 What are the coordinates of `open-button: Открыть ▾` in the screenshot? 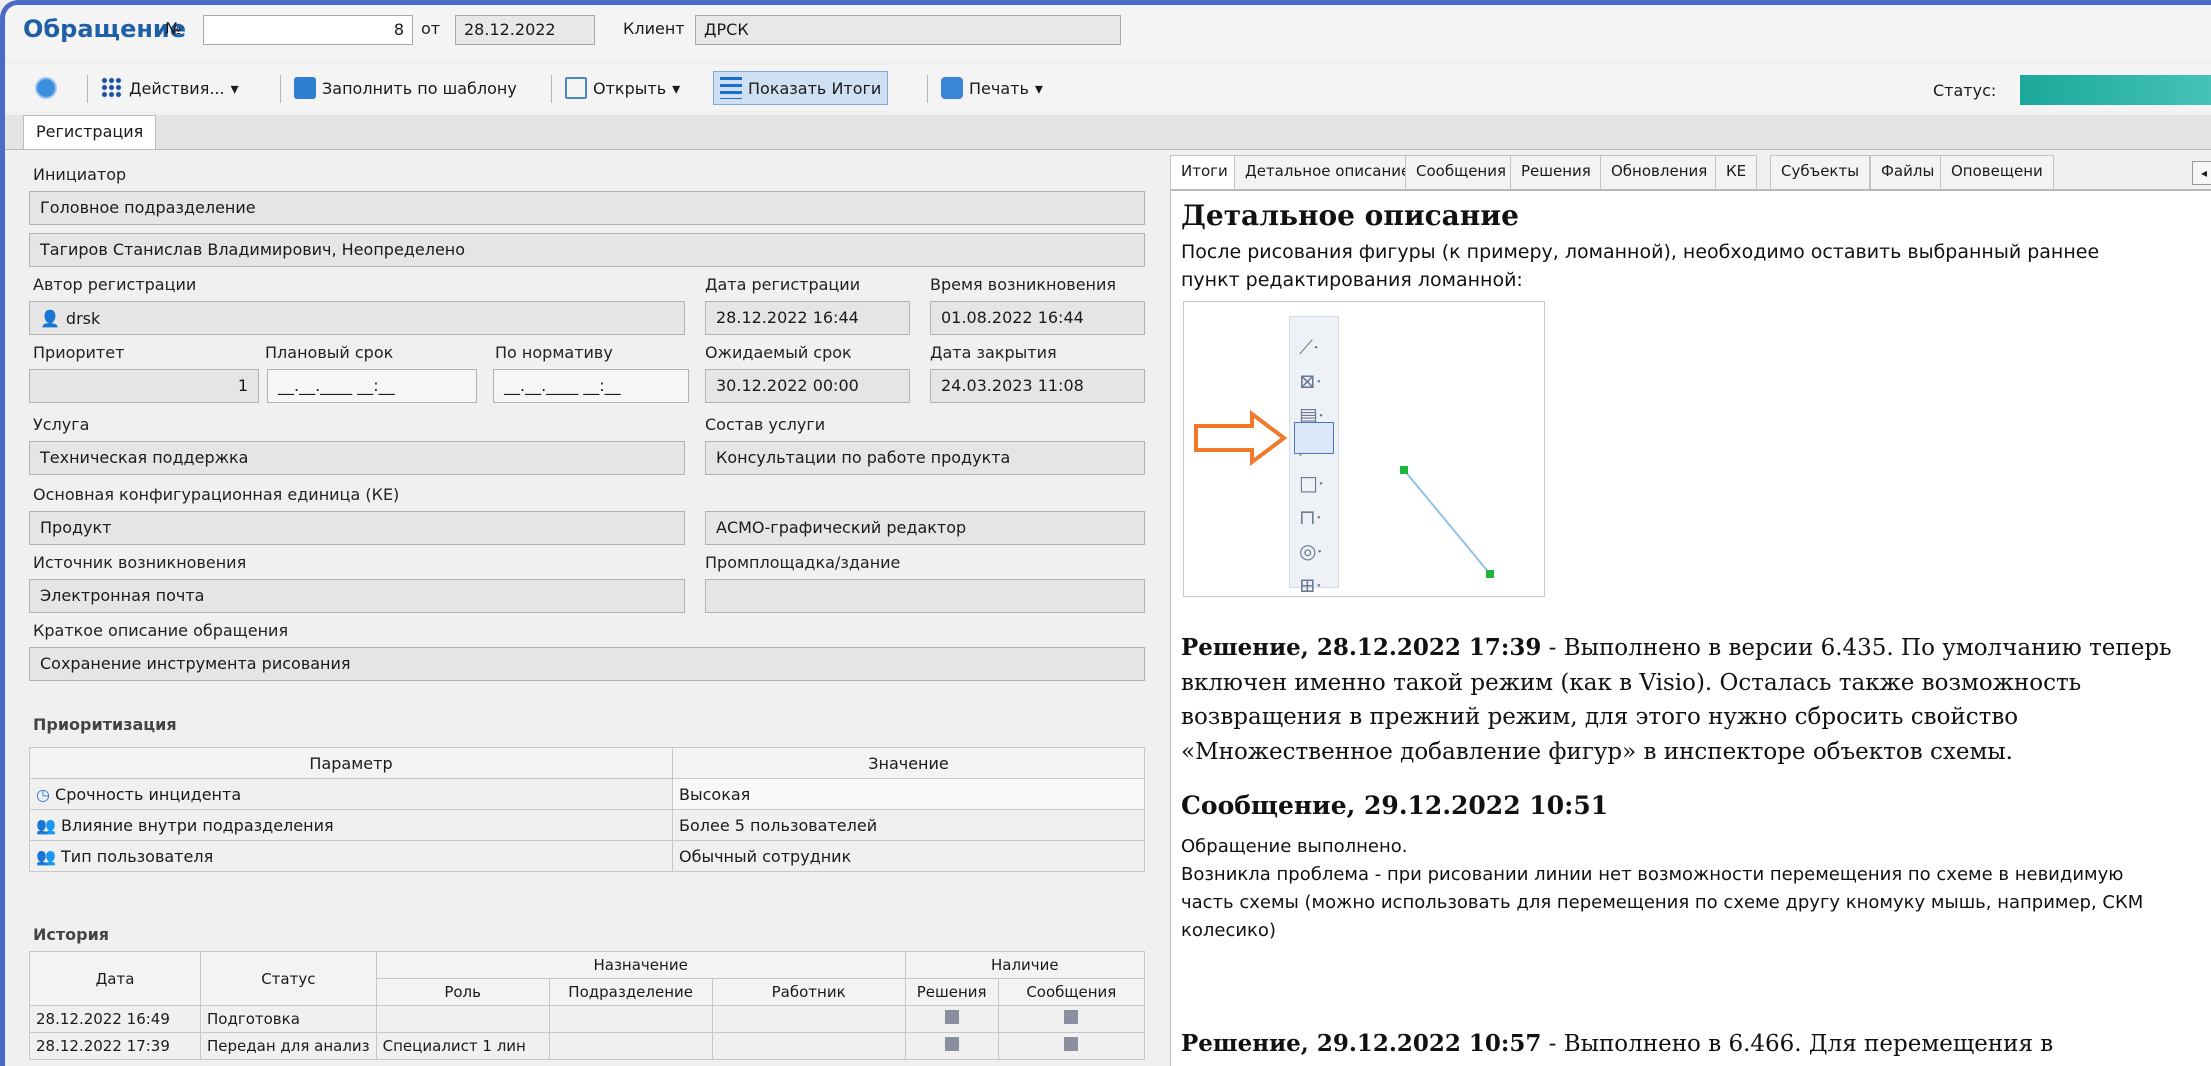 It's located at (622, 88).